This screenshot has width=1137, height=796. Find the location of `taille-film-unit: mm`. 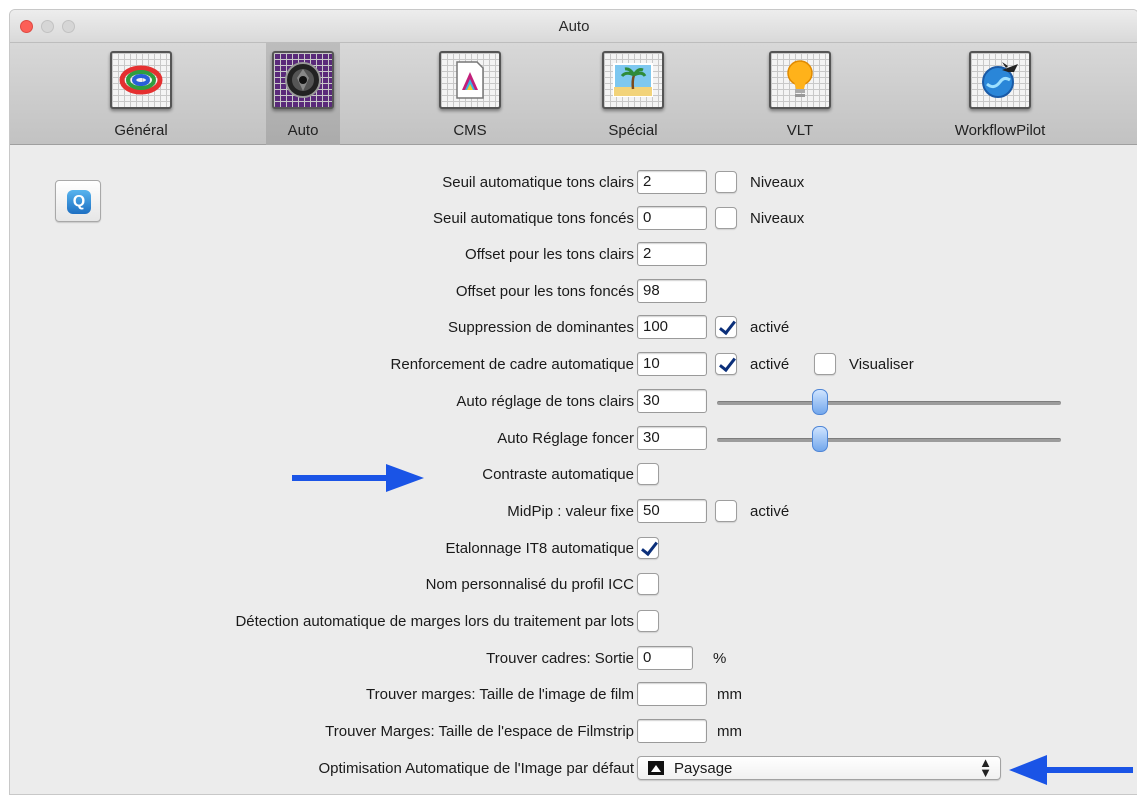

taille-film-unit: mm is located at coordinates (729, 694).